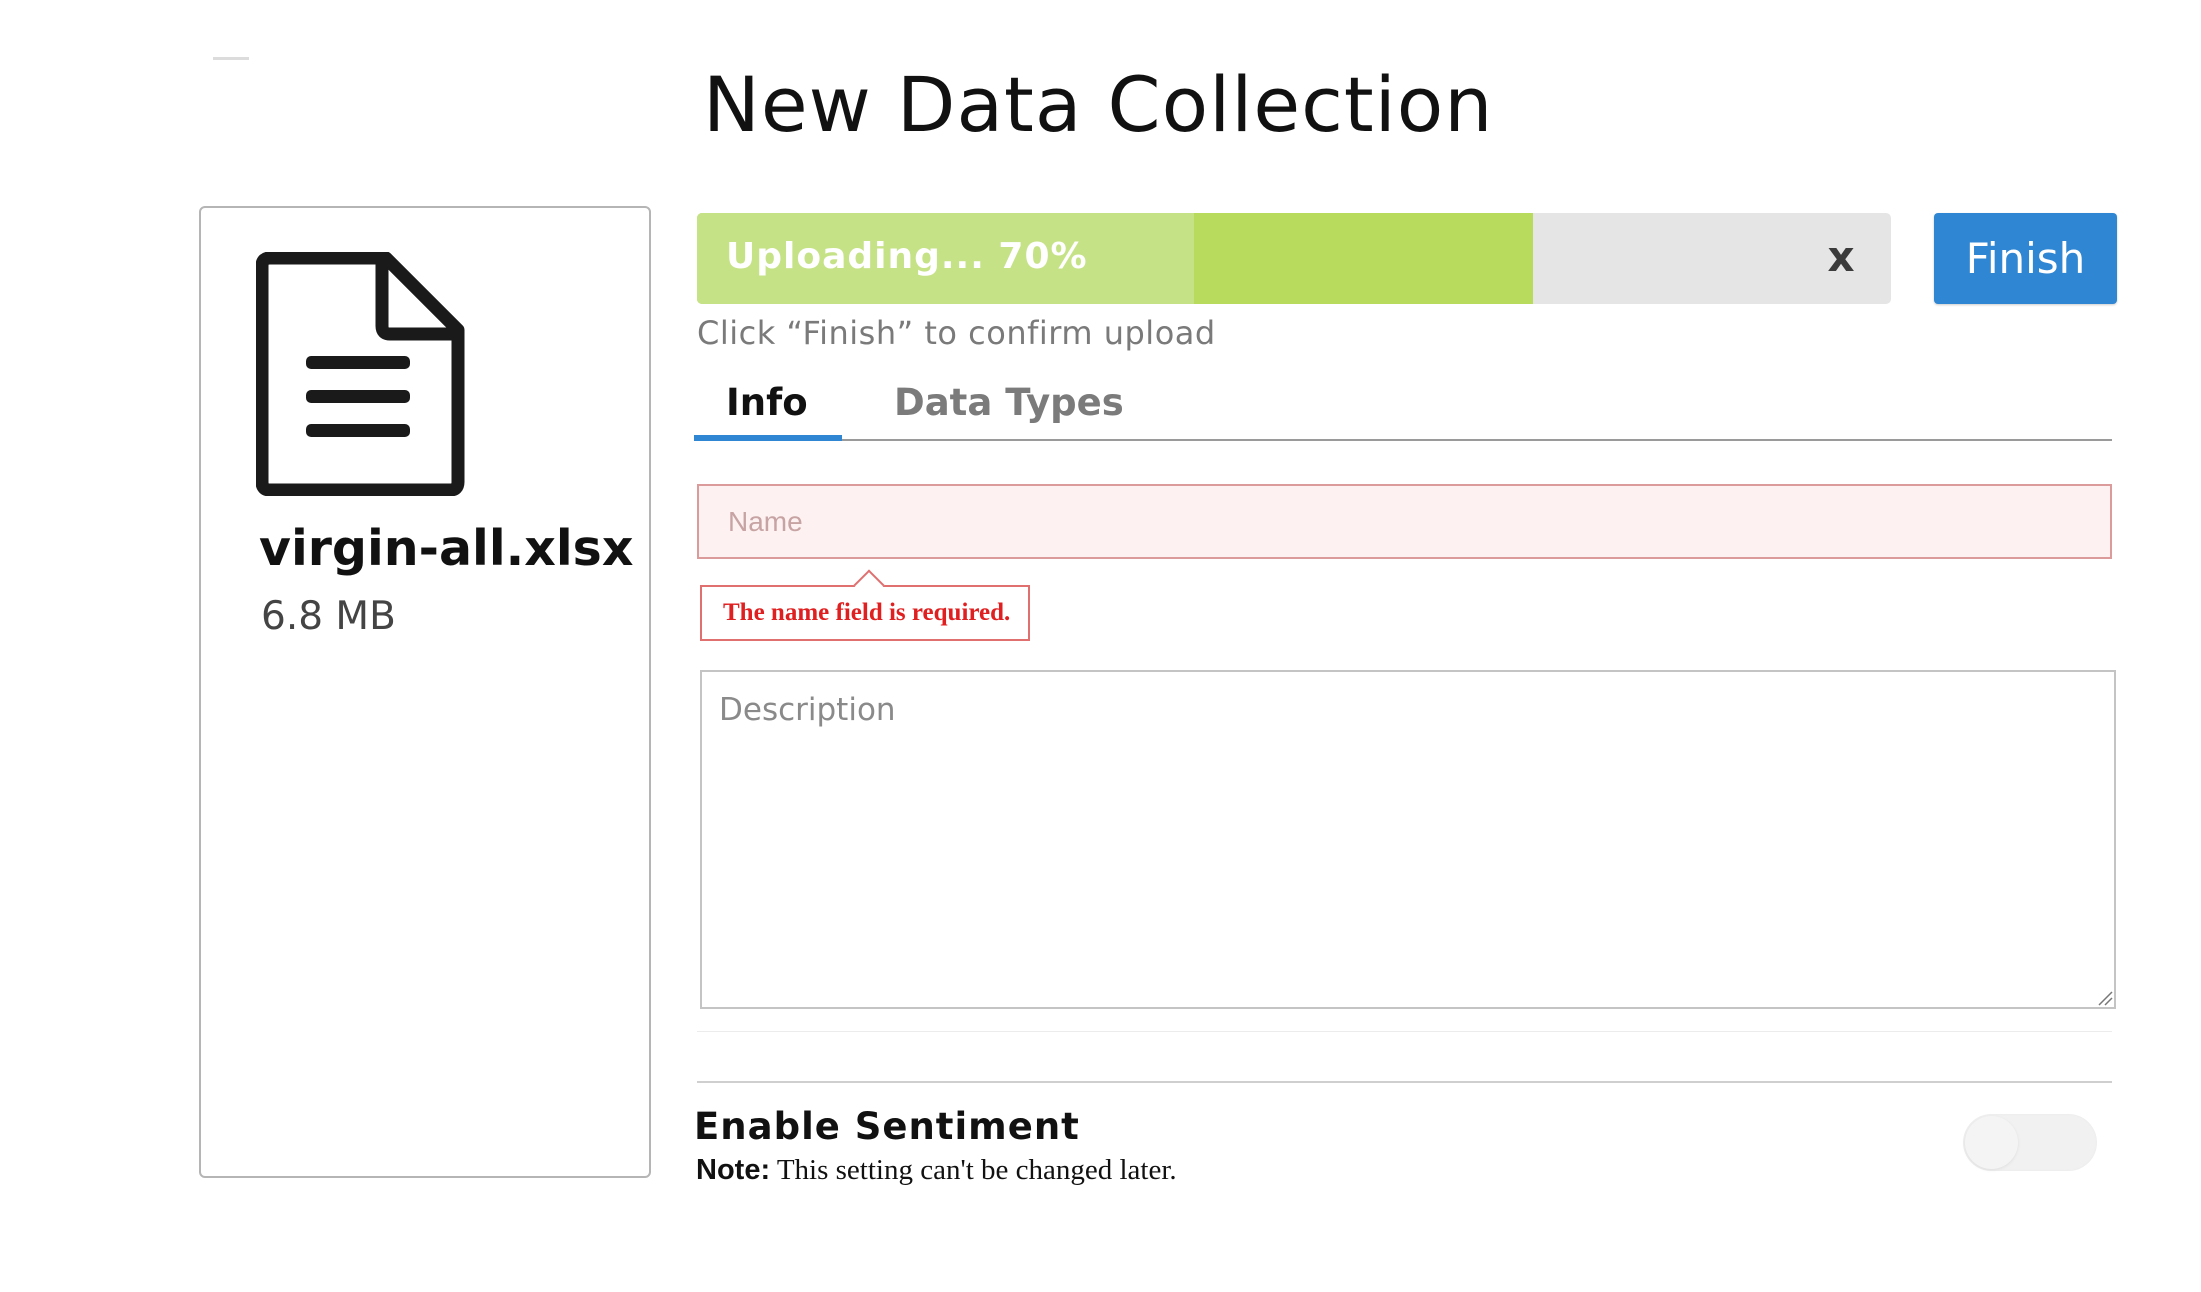 The width and height of the screenshot is (2201, 1292). Describe the element at coordinates (1841, 257) in the screenshot. I see `cancel-upload-button: x` at that location.